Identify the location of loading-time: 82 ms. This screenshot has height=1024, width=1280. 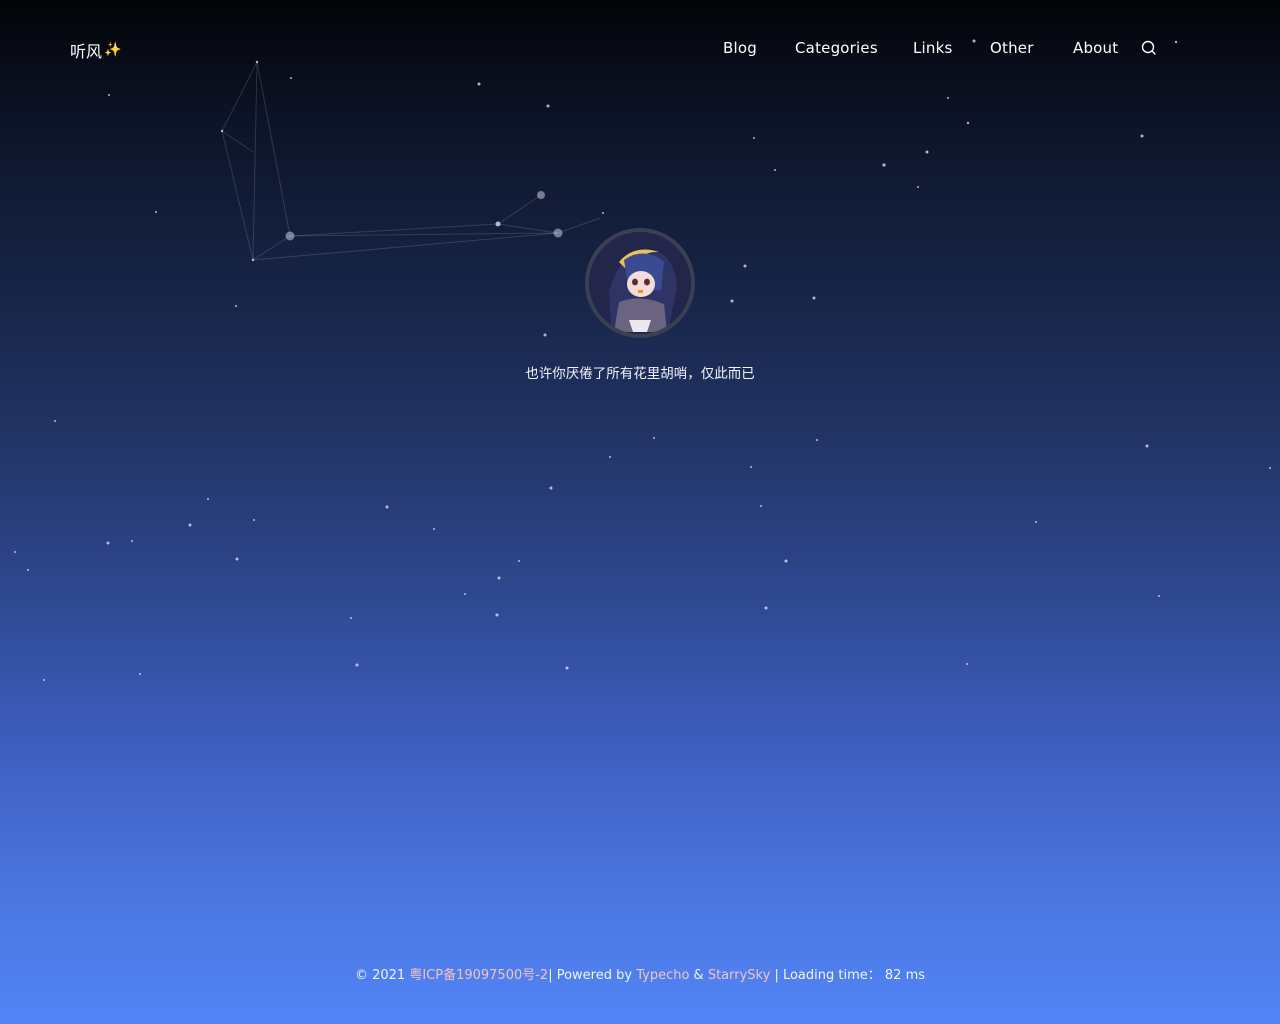
(905, 975).